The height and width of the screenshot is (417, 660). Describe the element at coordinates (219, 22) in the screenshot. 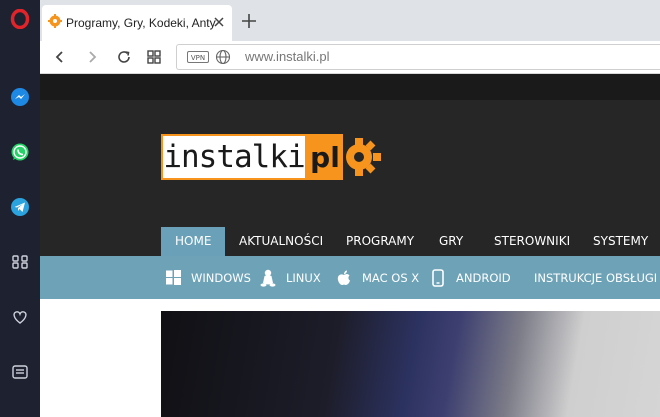

I see `tab-close-icon` at that location.